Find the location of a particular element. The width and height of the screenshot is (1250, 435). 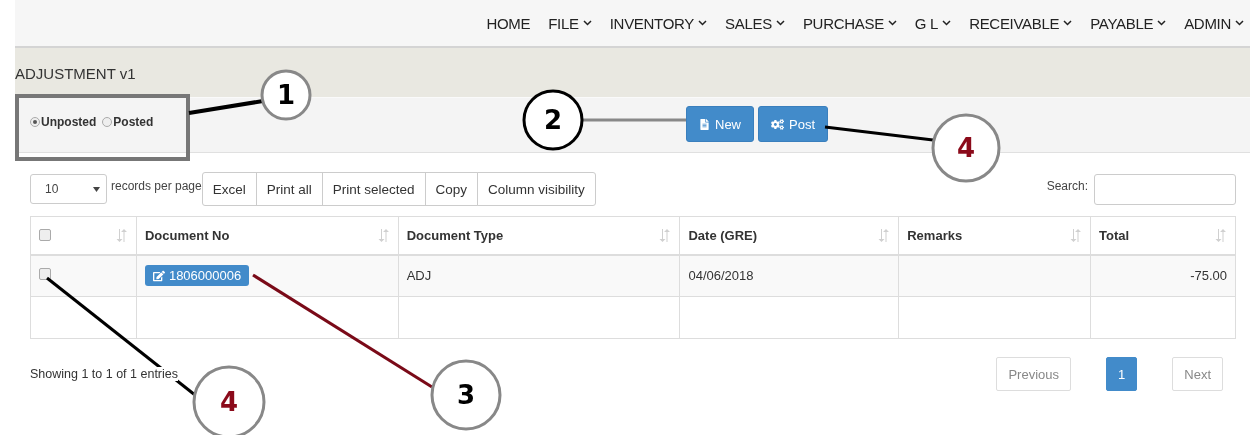

page-length-select: 10 is located at coordinates (68, 189).